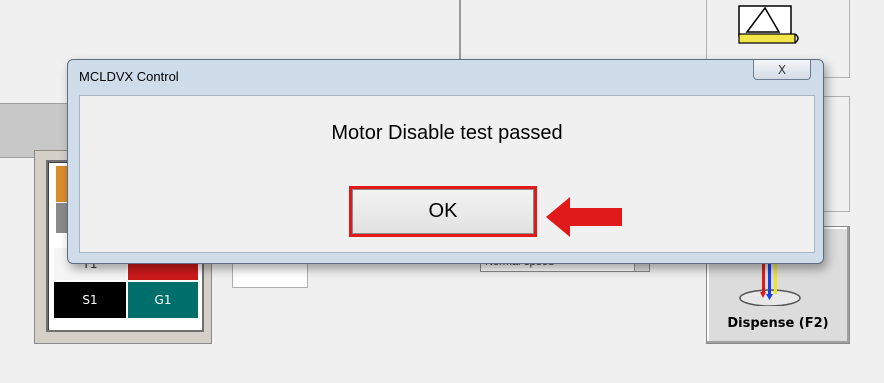  What do you see at coordinates (129, 76) in the screenshot?
I see `dialog-title: MCLDVX Control` at bounding box center [129, 76].